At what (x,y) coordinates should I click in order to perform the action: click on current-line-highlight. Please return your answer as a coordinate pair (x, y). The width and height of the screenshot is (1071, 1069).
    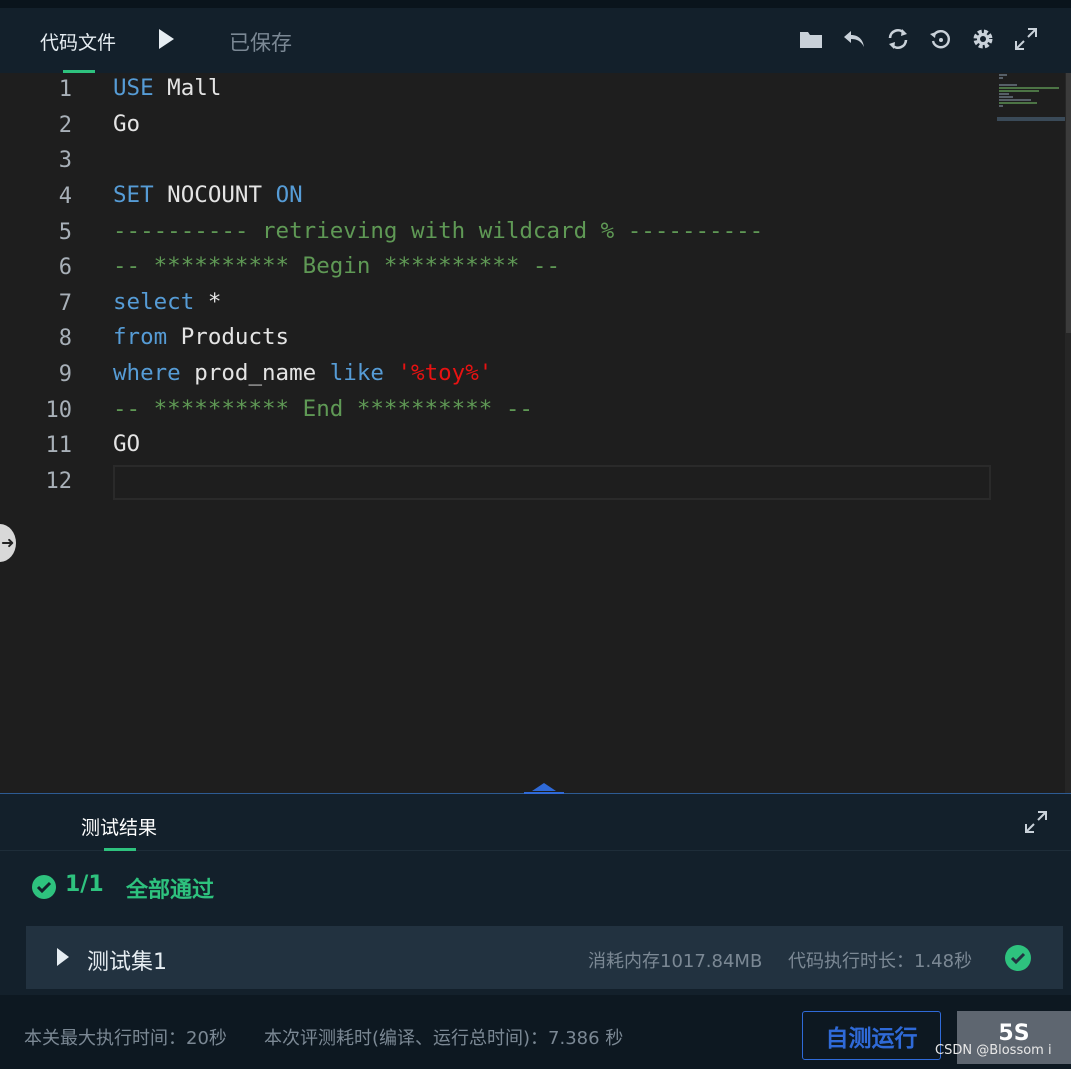
    Looking at the image, I should click on (552, 482).